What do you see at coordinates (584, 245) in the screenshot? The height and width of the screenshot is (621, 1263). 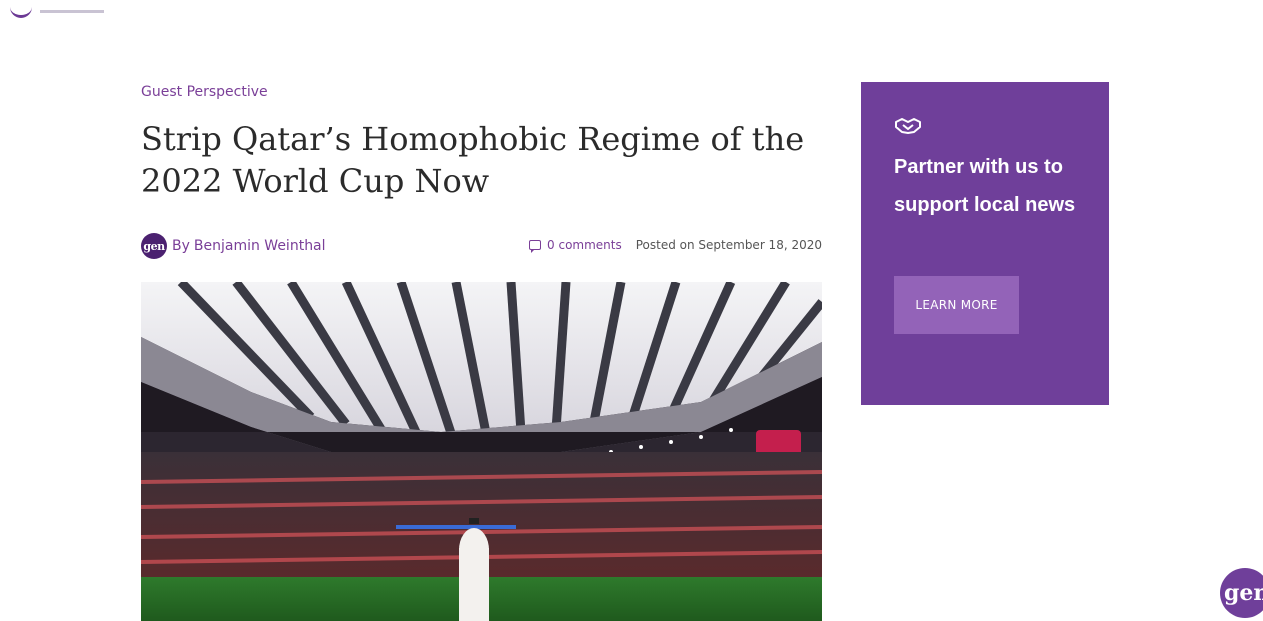 I see `comments-link: 0 comments` at bounding box center [584, 245].